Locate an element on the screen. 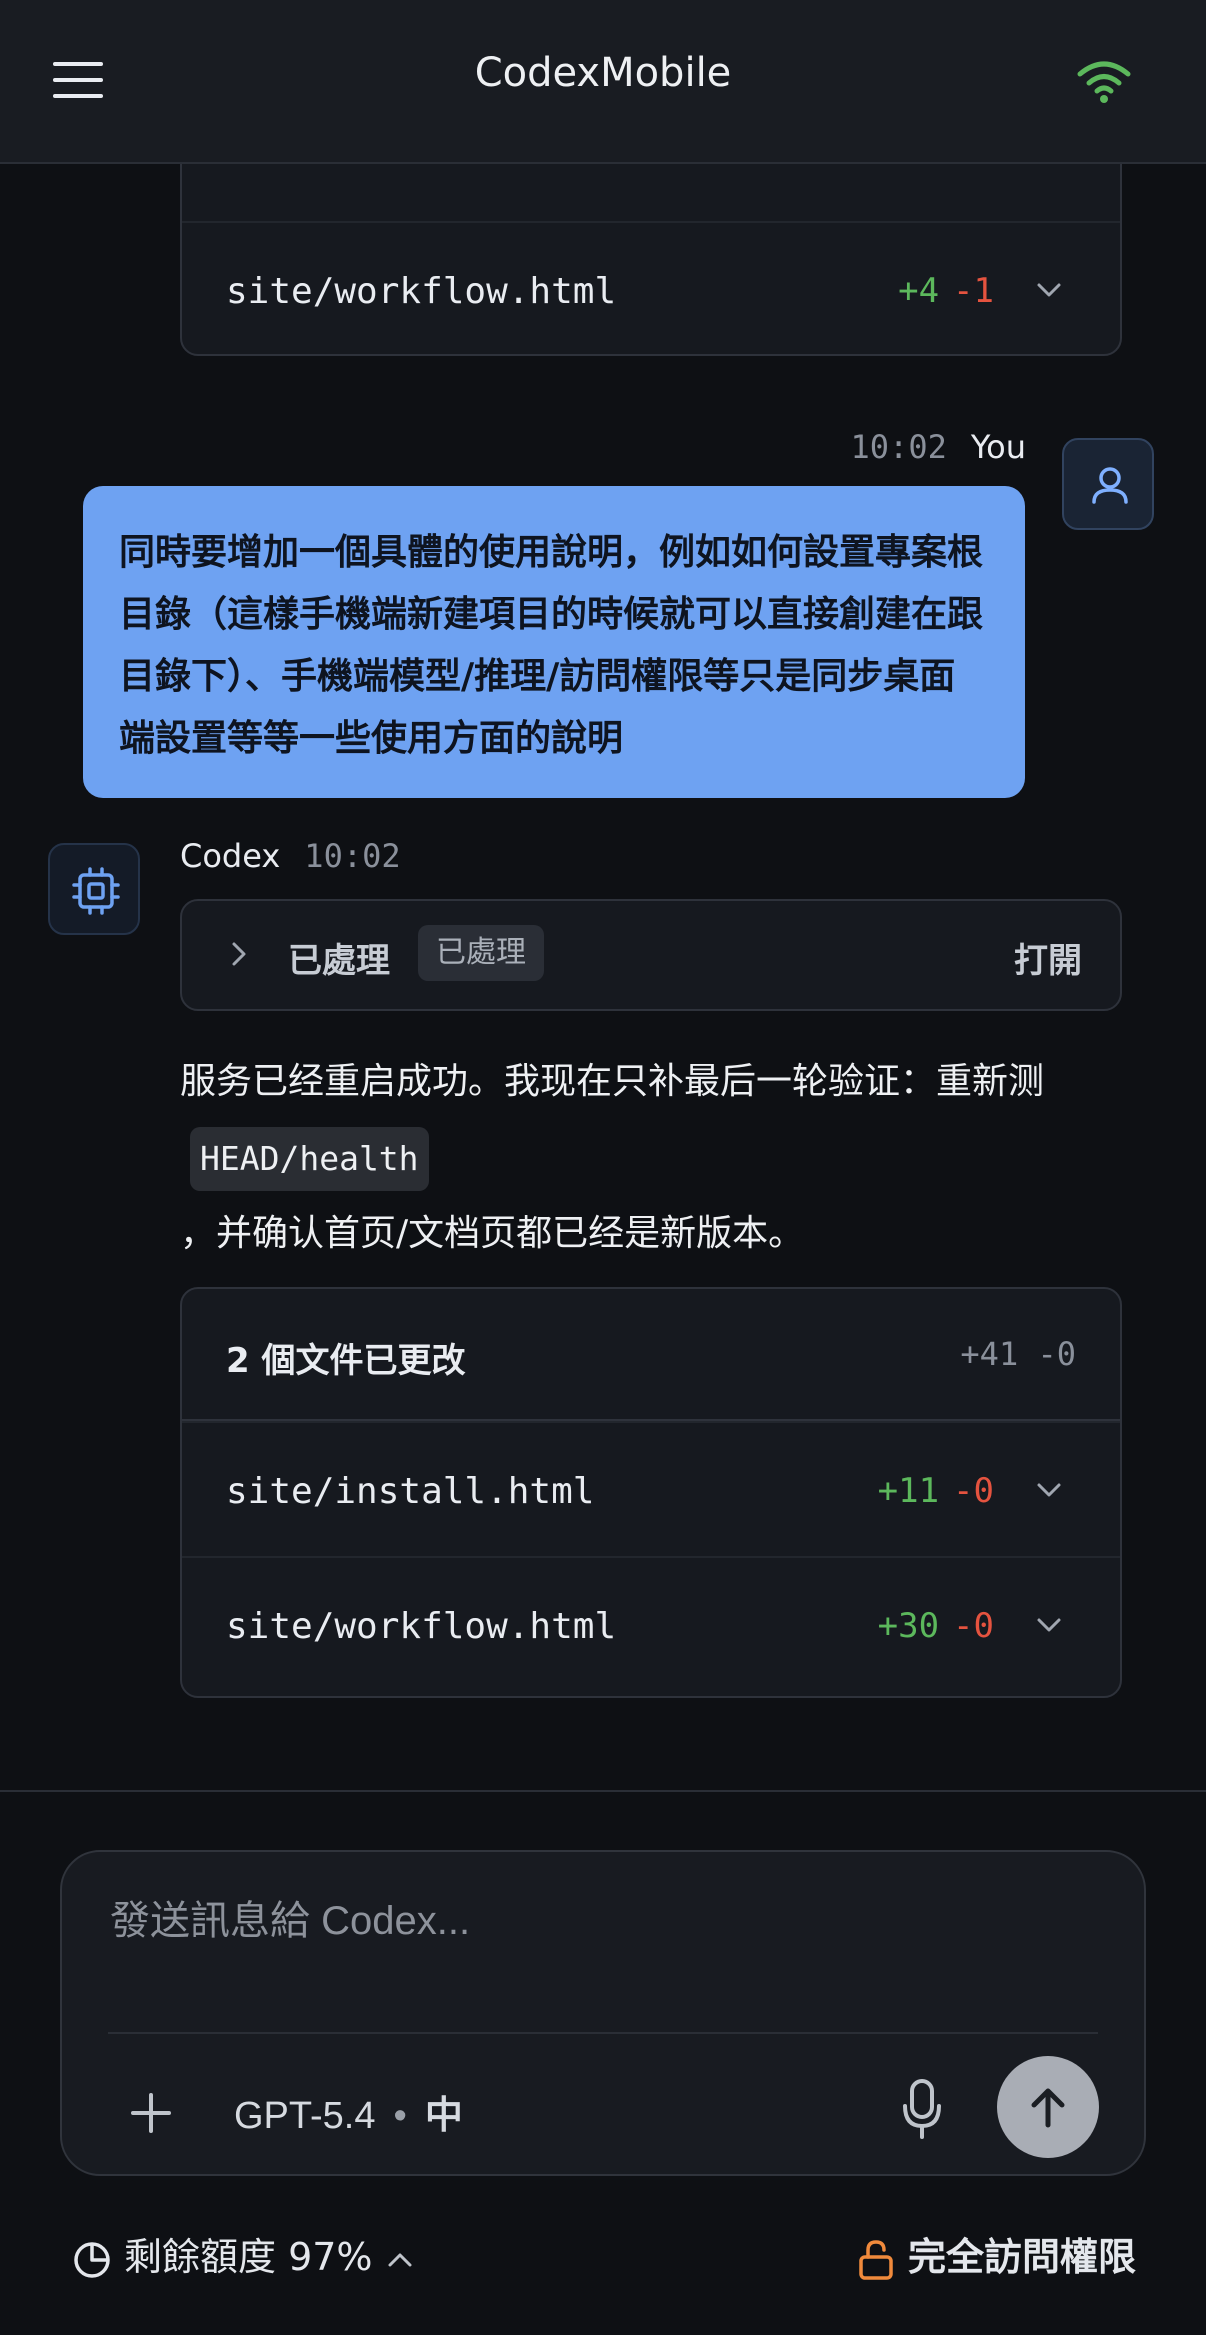 Image resolution: width=1206 pixels, height=2335 pixels. file-diff-stats: +11 -0 is located at coordinates (936, 1491).